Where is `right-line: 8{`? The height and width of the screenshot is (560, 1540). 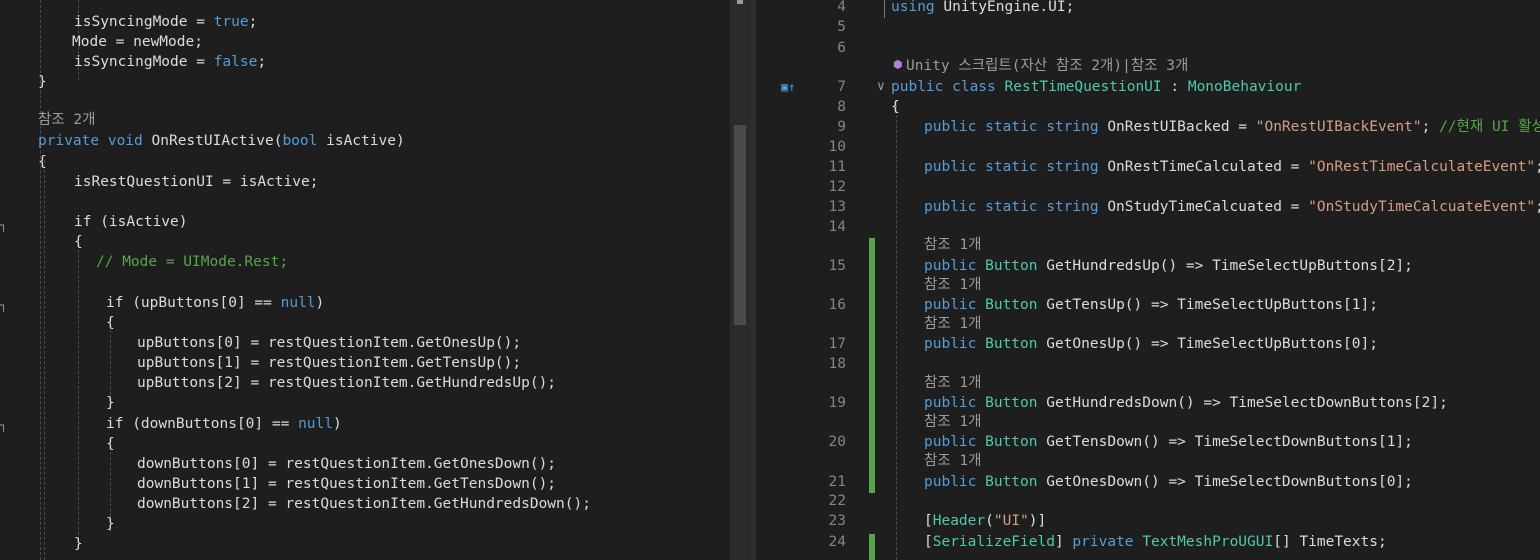
right-line: 8{ is located at coordinates (1148, 107).